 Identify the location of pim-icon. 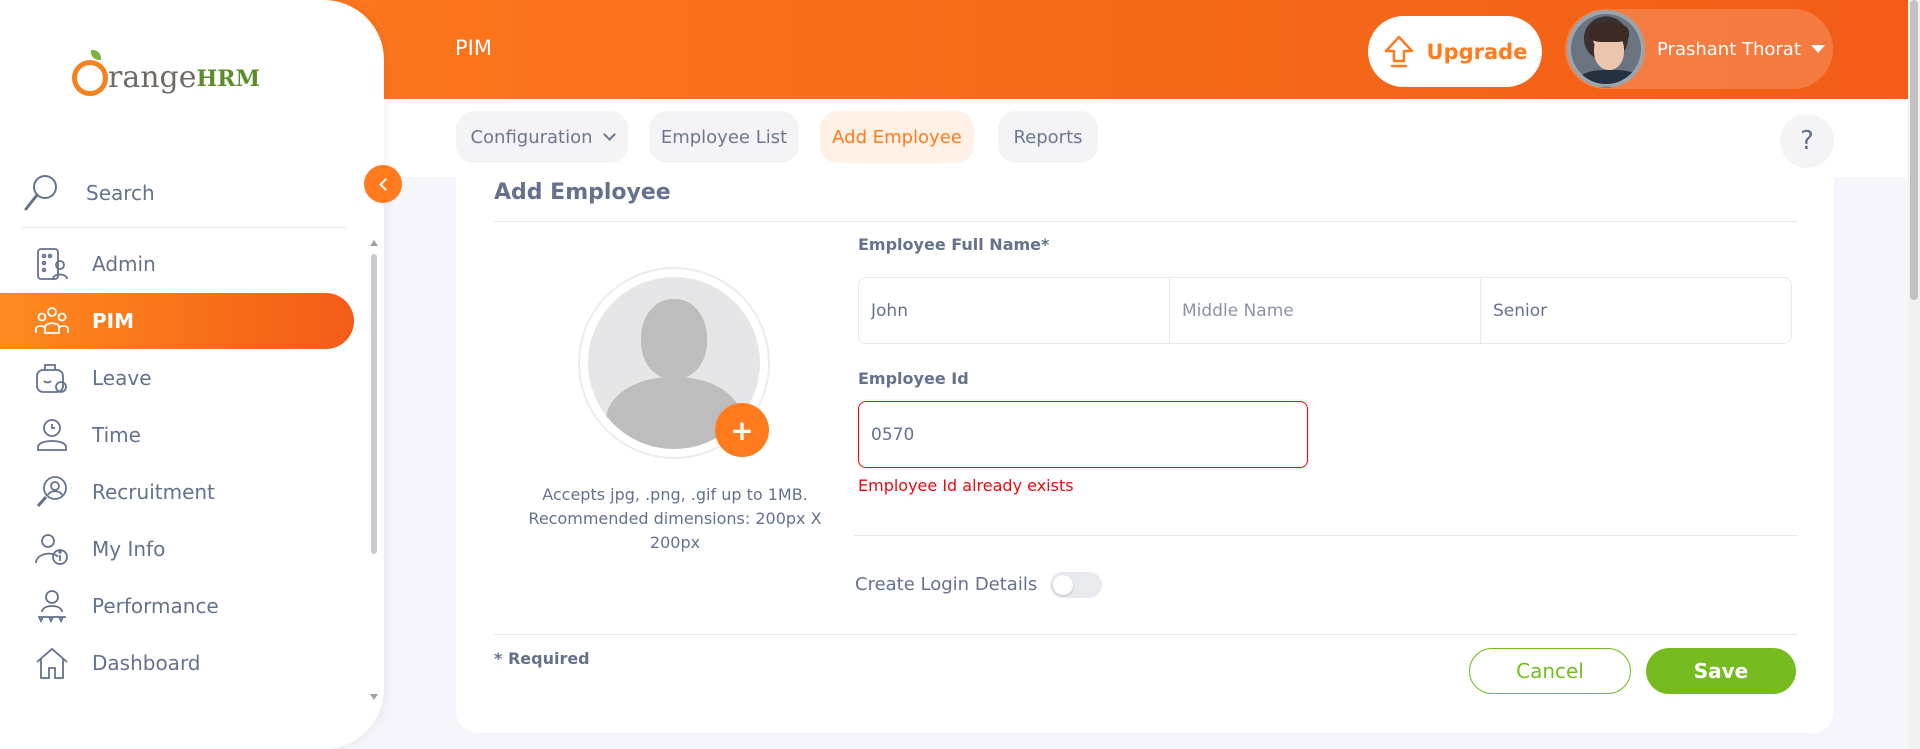
(52, 320).